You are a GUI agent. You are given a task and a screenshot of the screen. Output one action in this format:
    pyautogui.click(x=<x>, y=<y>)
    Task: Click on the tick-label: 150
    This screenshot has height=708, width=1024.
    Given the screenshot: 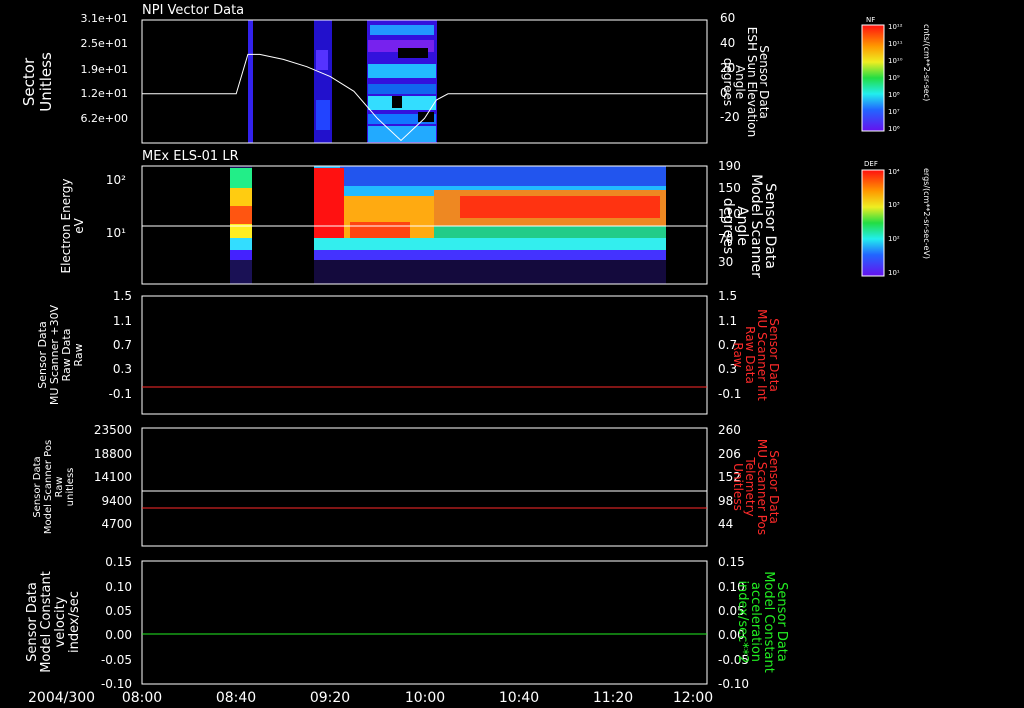 What is the action you would take?
    pyautogui.click(x=729, y=188)
    